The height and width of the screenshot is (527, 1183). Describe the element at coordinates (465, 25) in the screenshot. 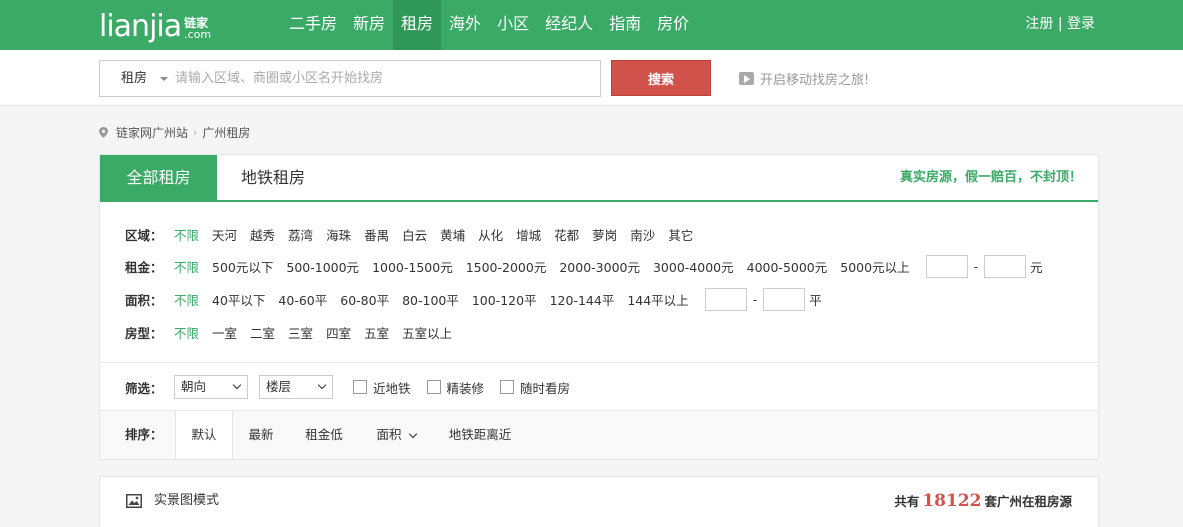

I see `nav-item-overseas: 海外` at that location.